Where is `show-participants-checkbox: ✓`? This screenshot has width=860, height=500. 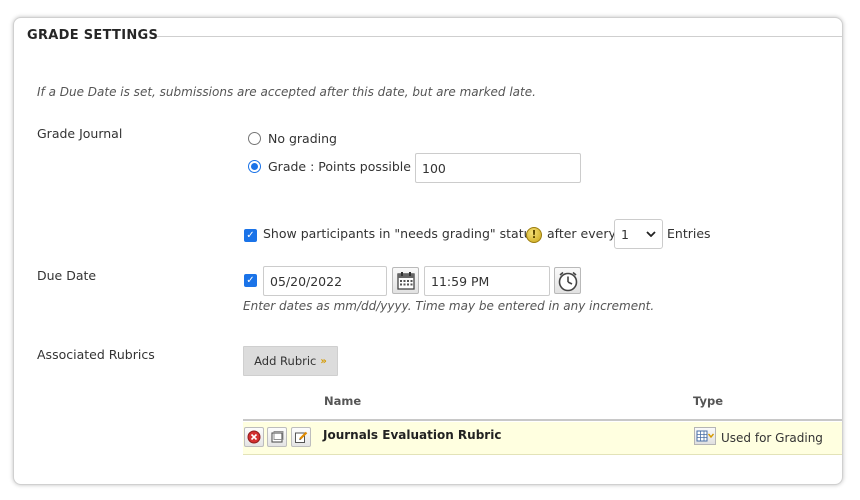 show-participants-checkbox: ✓ is located at coordinates (250, 235).